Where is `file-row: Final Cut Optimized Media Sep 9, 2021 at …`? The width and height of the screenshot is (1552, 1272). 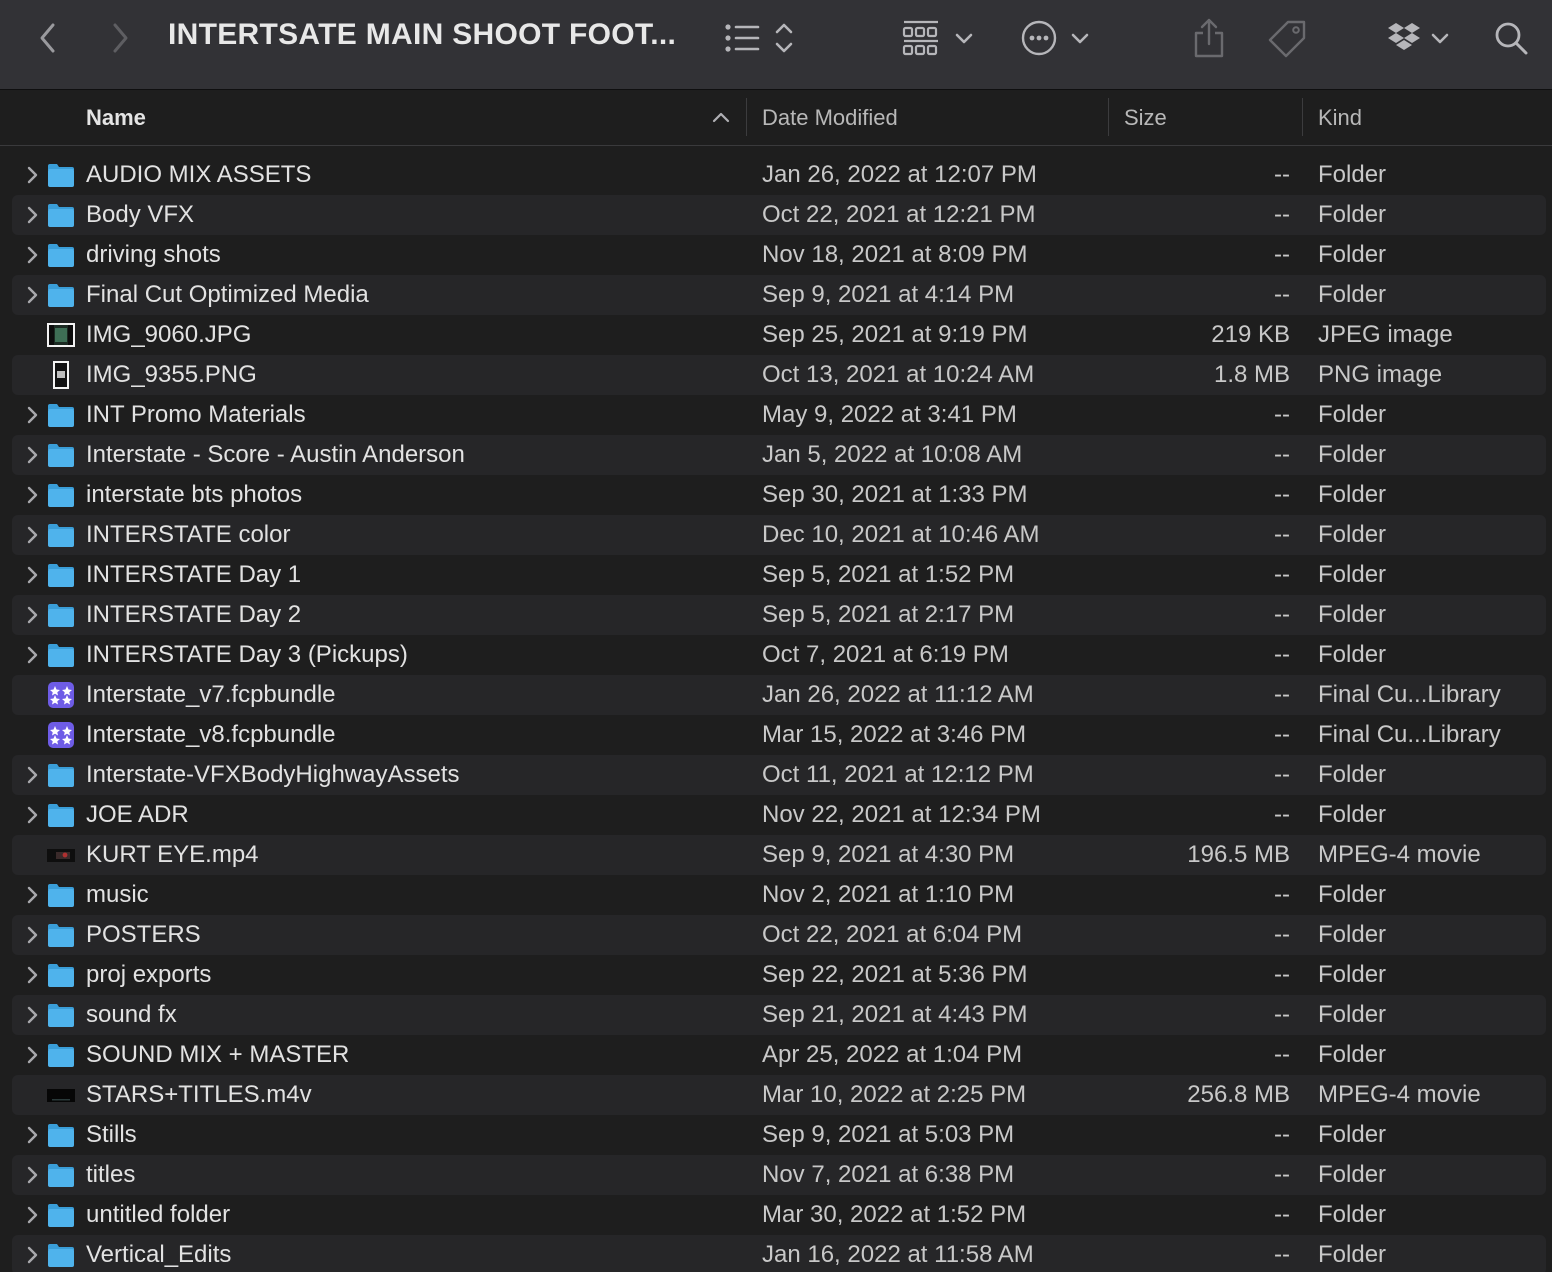 file-row: Final Cut Optimized Media Sep 9, 2021 at … is located at coordinates (779, 295).